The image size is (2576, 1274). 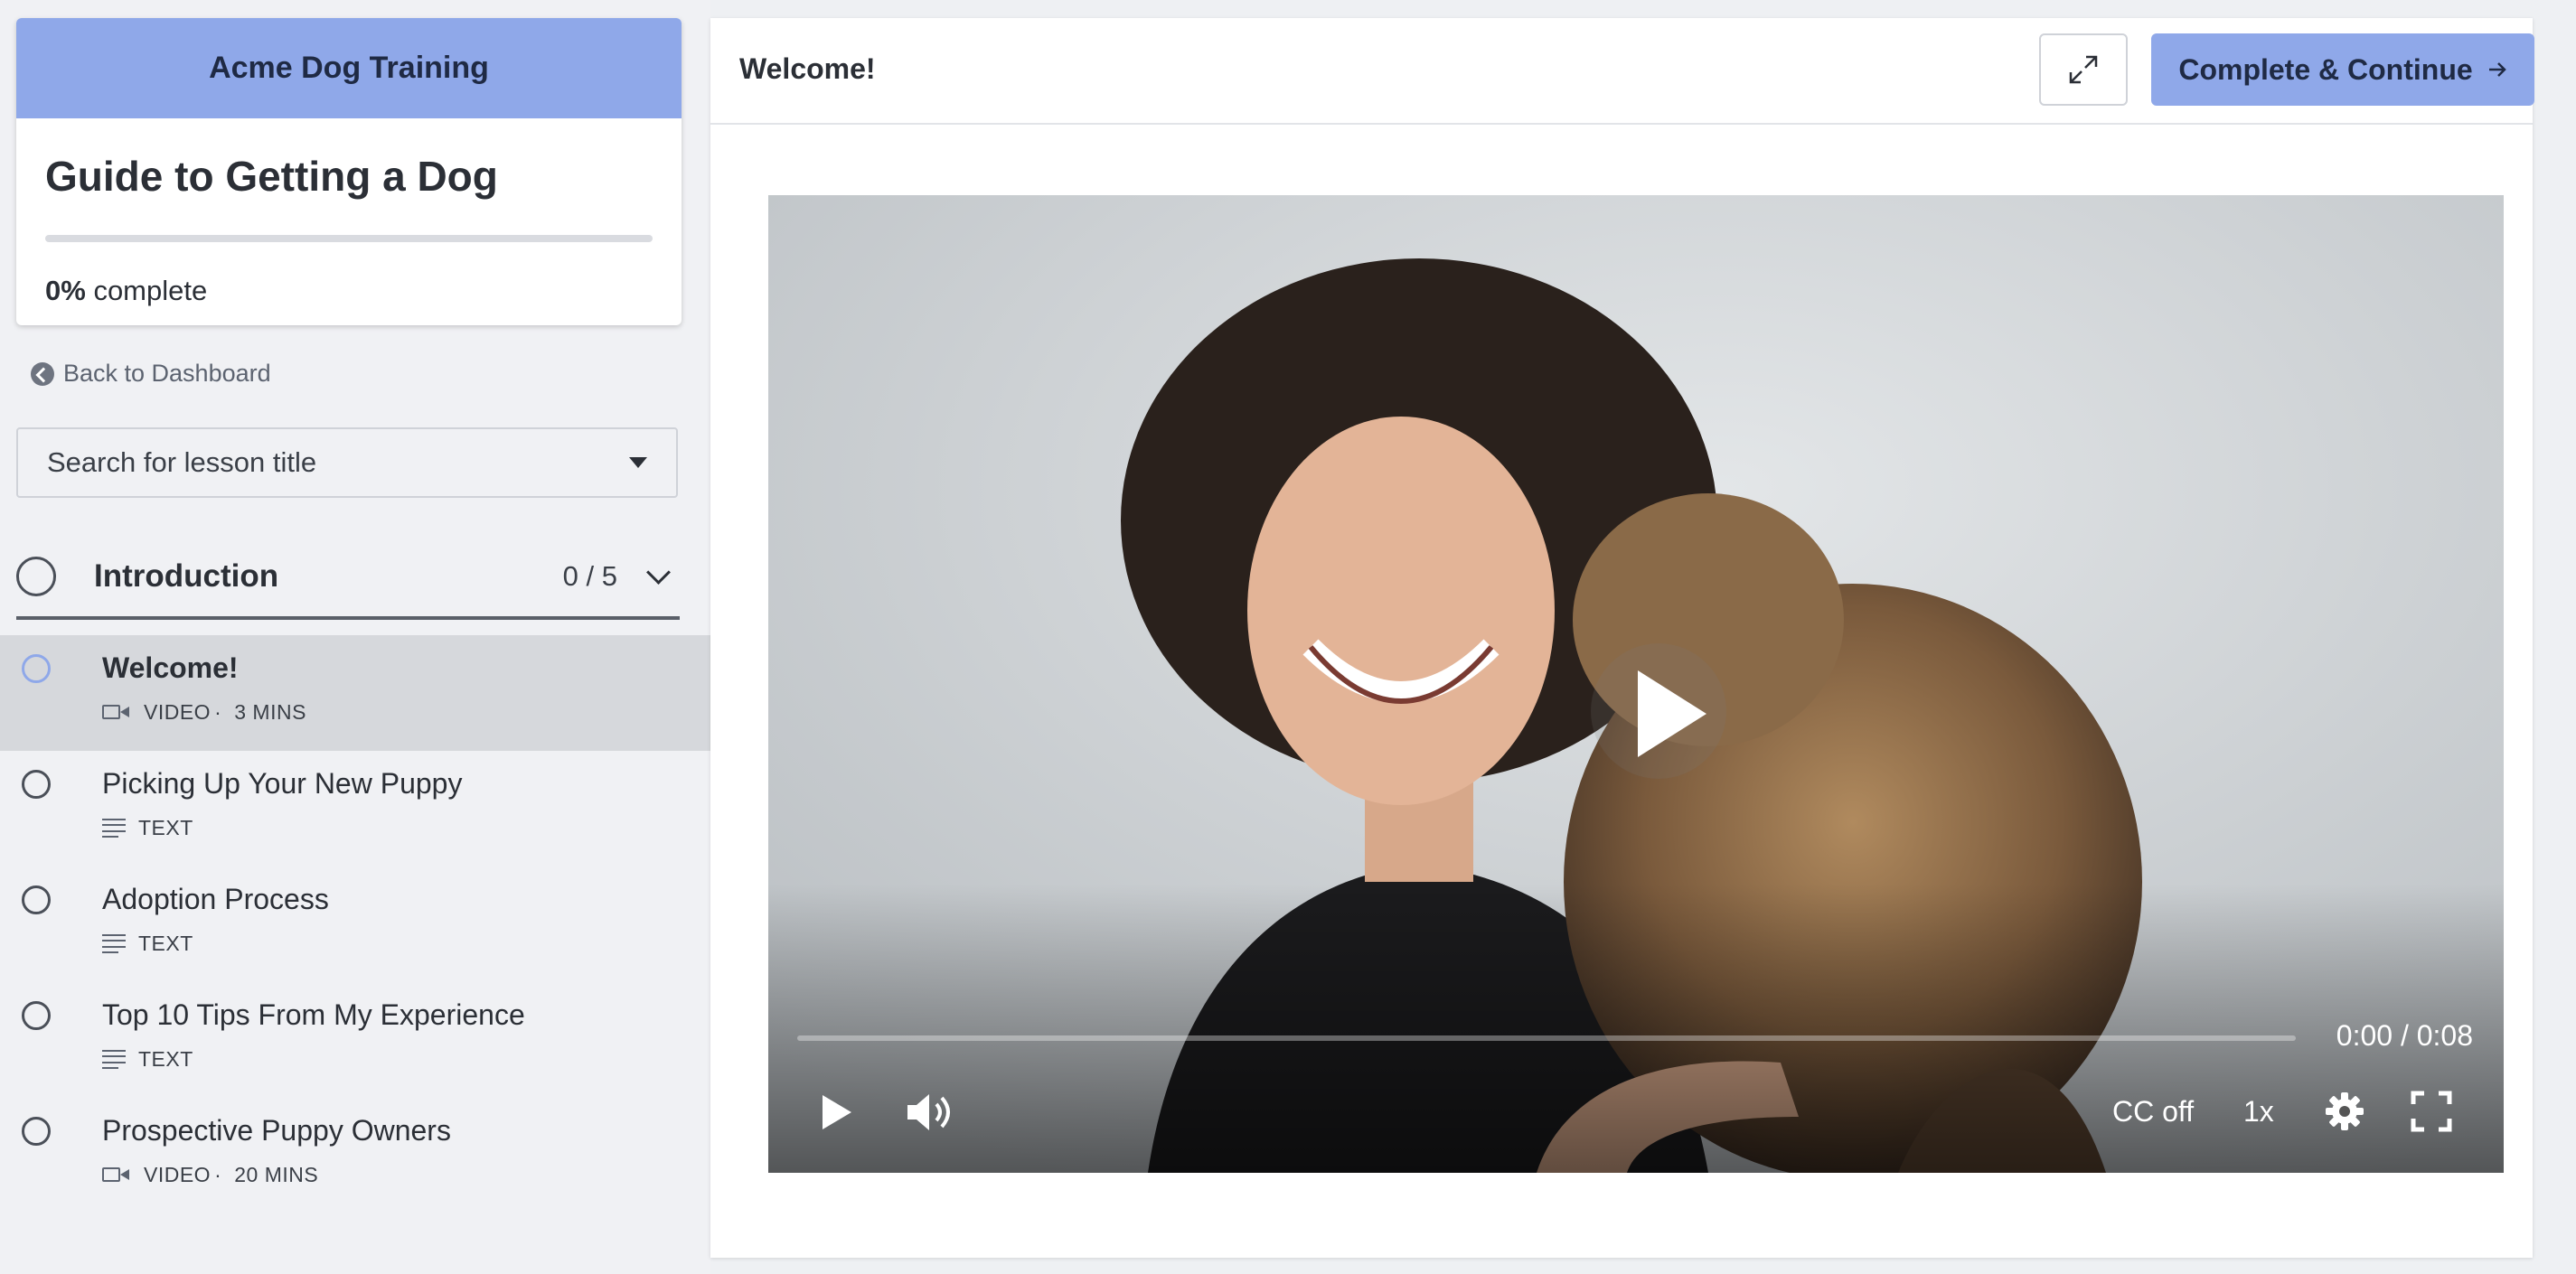 What do you see at coordinates (355, 809) in the screenshot?
I see `lesson-item: Picking Up Your New Puppy TEXT` at bounding box center [355, 809].